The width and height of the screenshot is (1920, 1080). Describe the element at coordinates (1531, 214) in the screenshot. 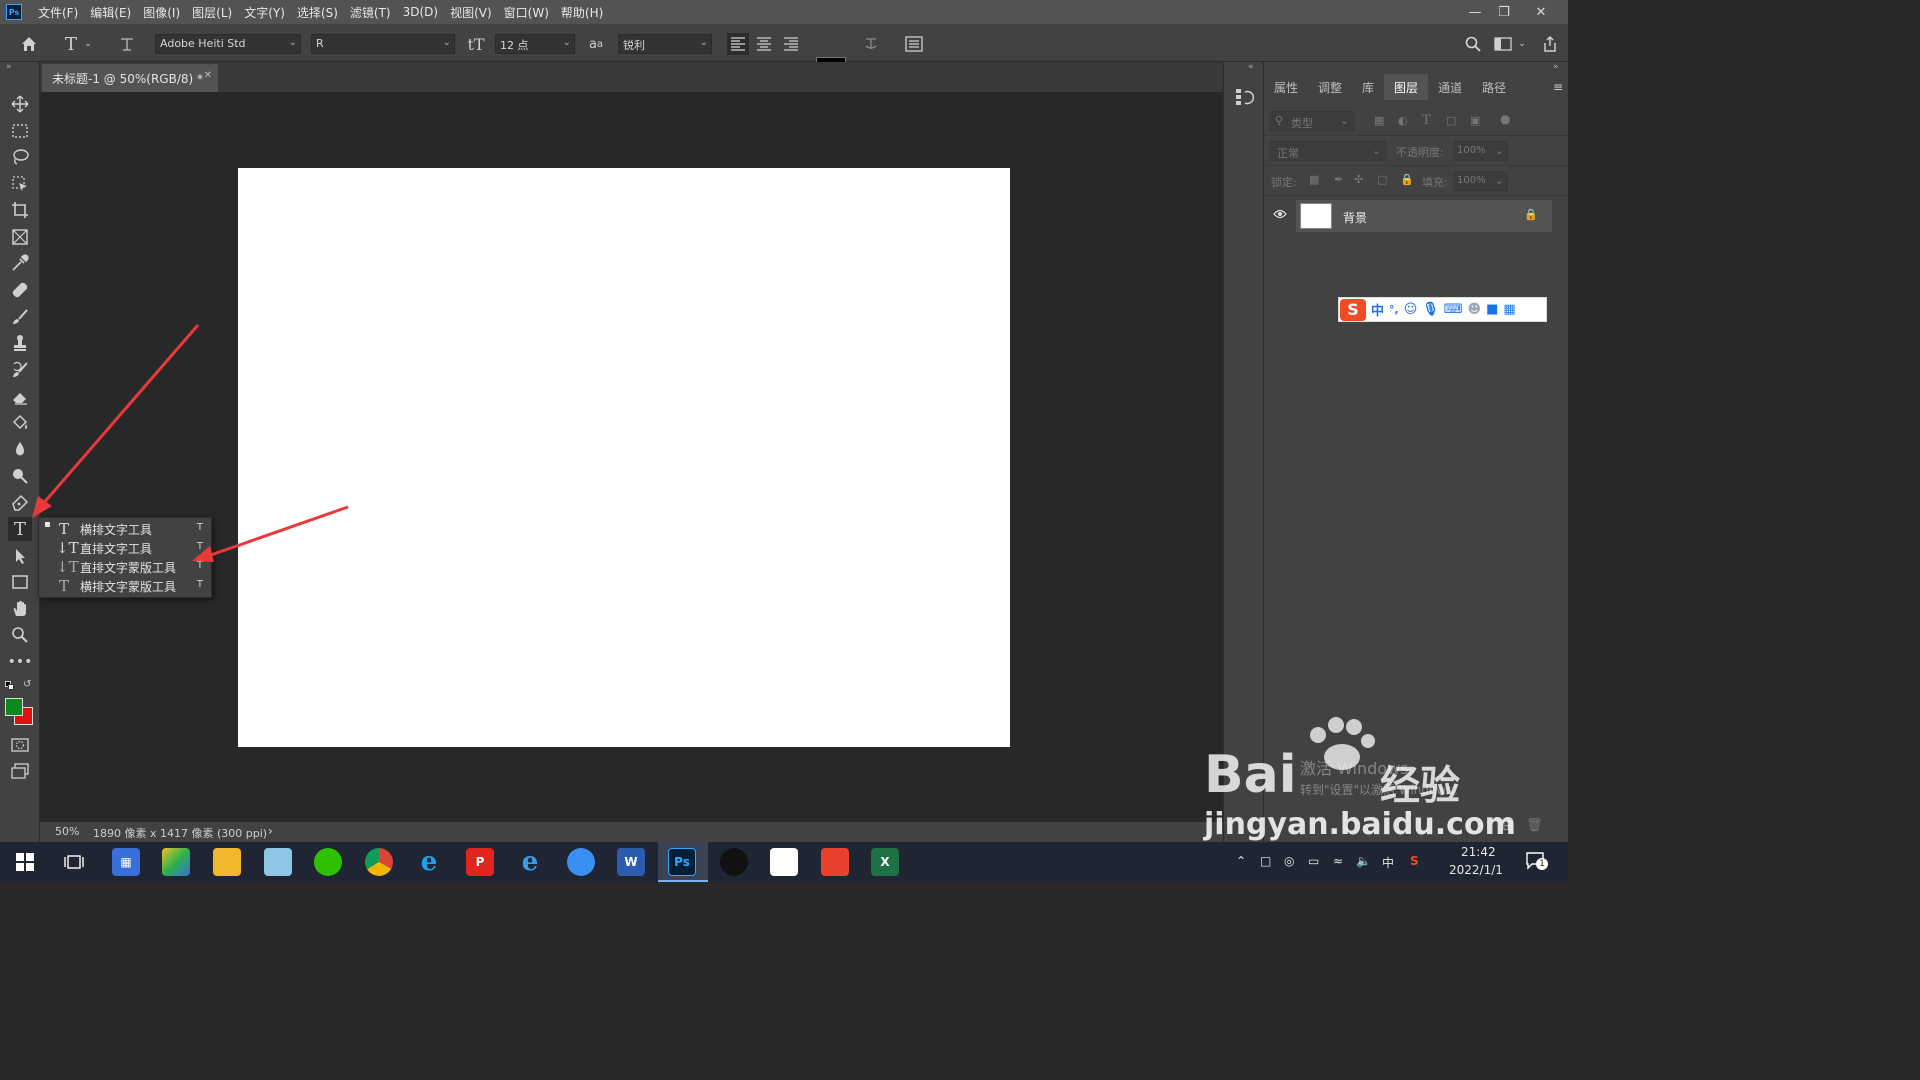

I see `layer-lock-icon: 🔒` at that location.